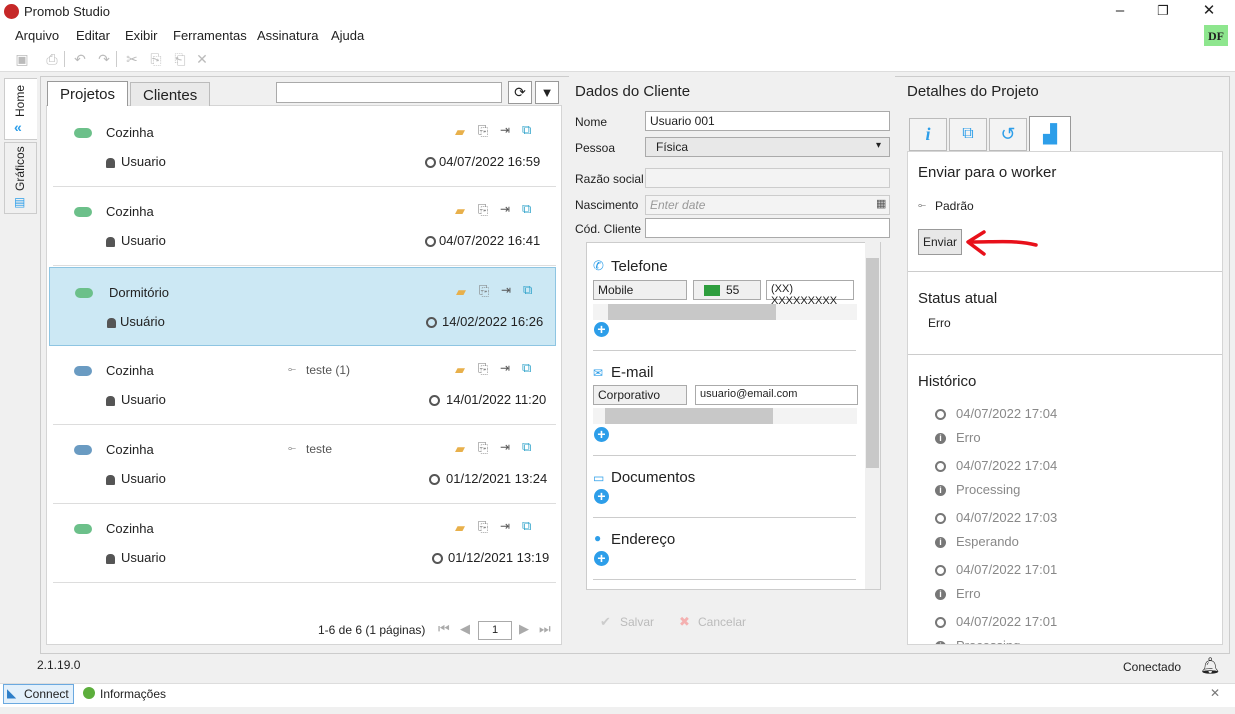  Describe the element at coordinates (968, 134) in the screenshot. I see `flow-tab-icon: ⧉` at that location.